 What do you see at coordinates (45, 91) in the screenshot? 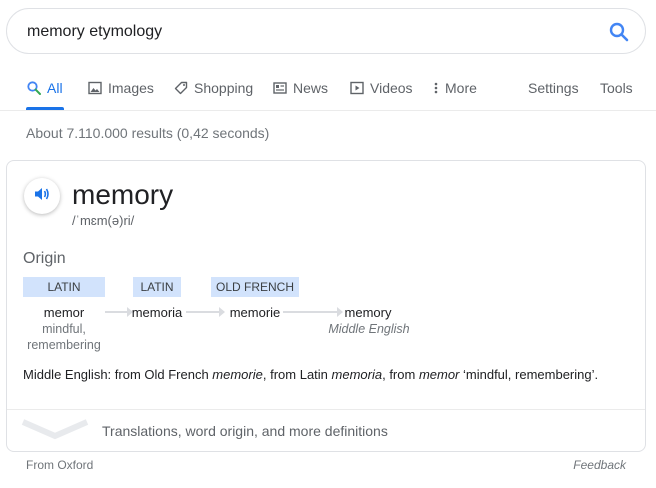
I see `tab-all: All` at bounding box center [45, 91].